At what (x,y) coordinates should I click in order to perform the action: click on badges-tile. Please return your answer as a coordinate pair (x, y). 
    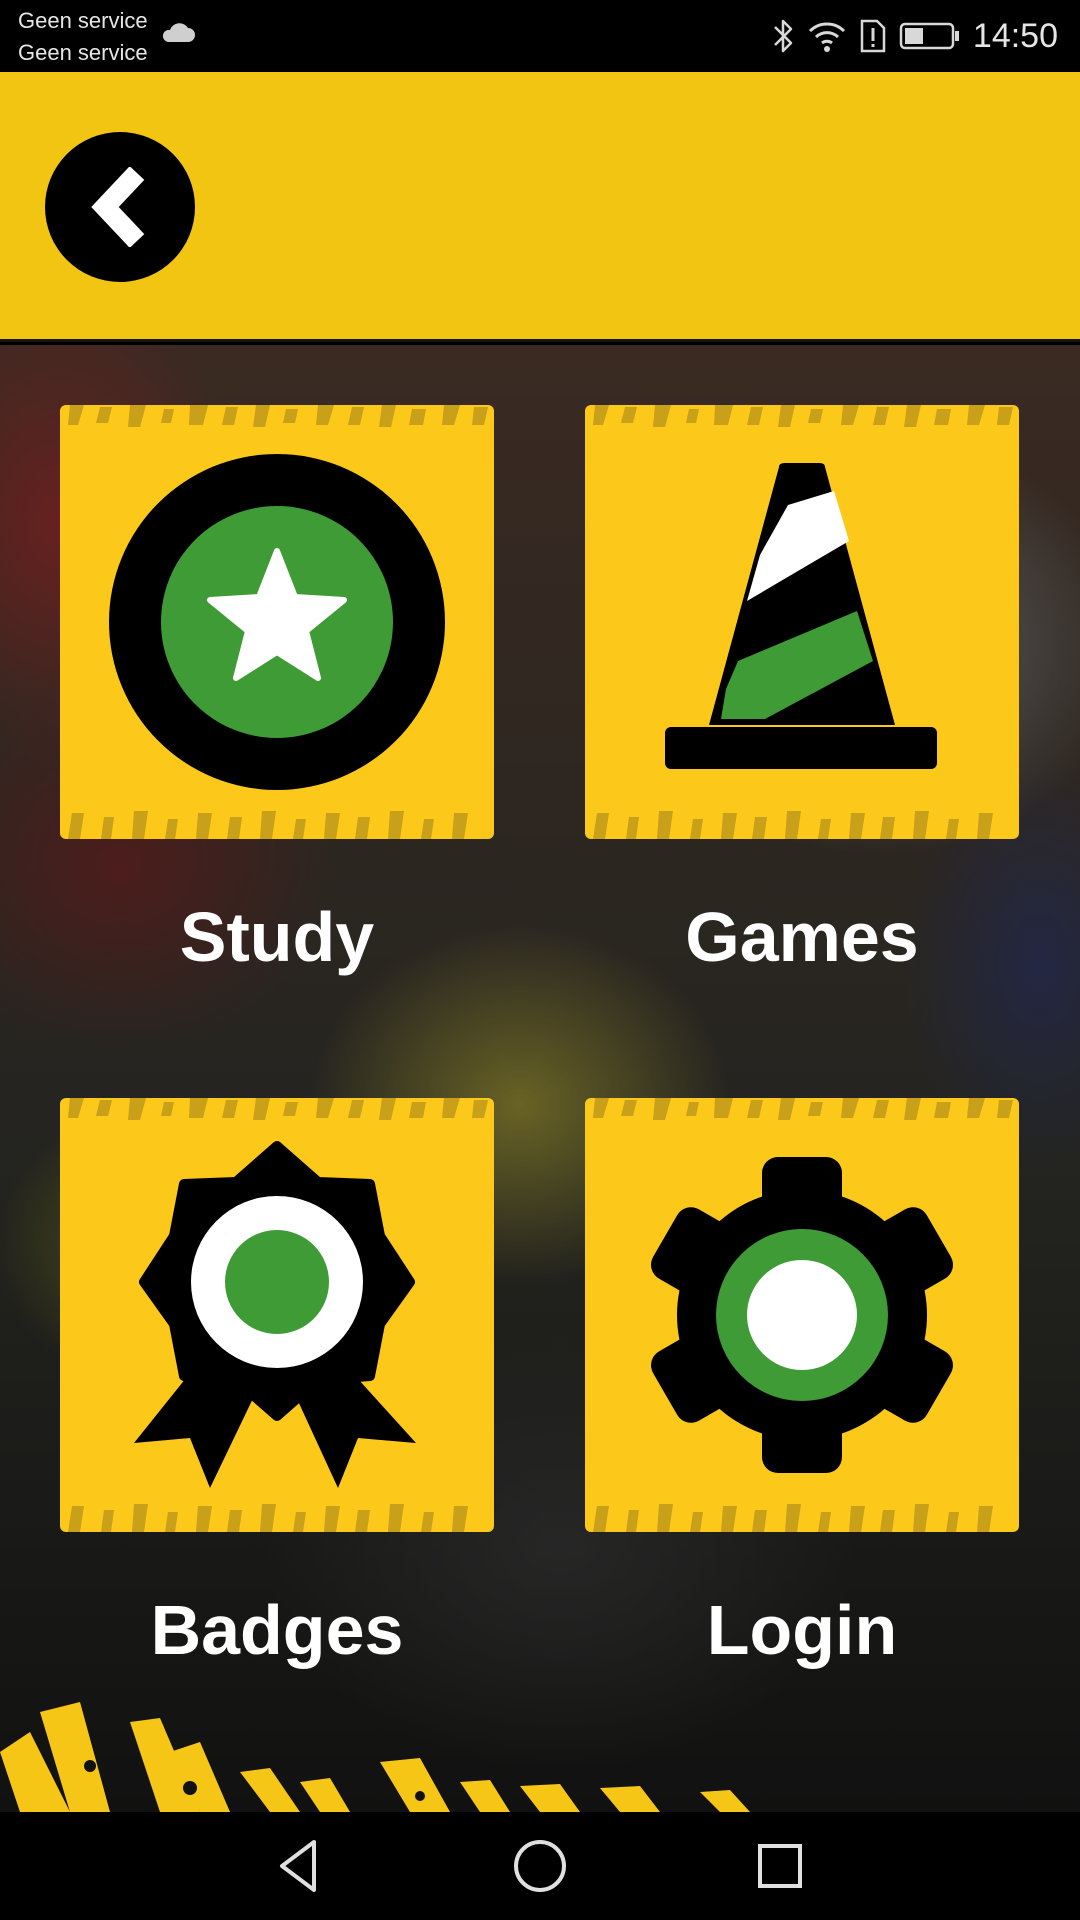
    Looking at the image, I should click on (277, 1315).